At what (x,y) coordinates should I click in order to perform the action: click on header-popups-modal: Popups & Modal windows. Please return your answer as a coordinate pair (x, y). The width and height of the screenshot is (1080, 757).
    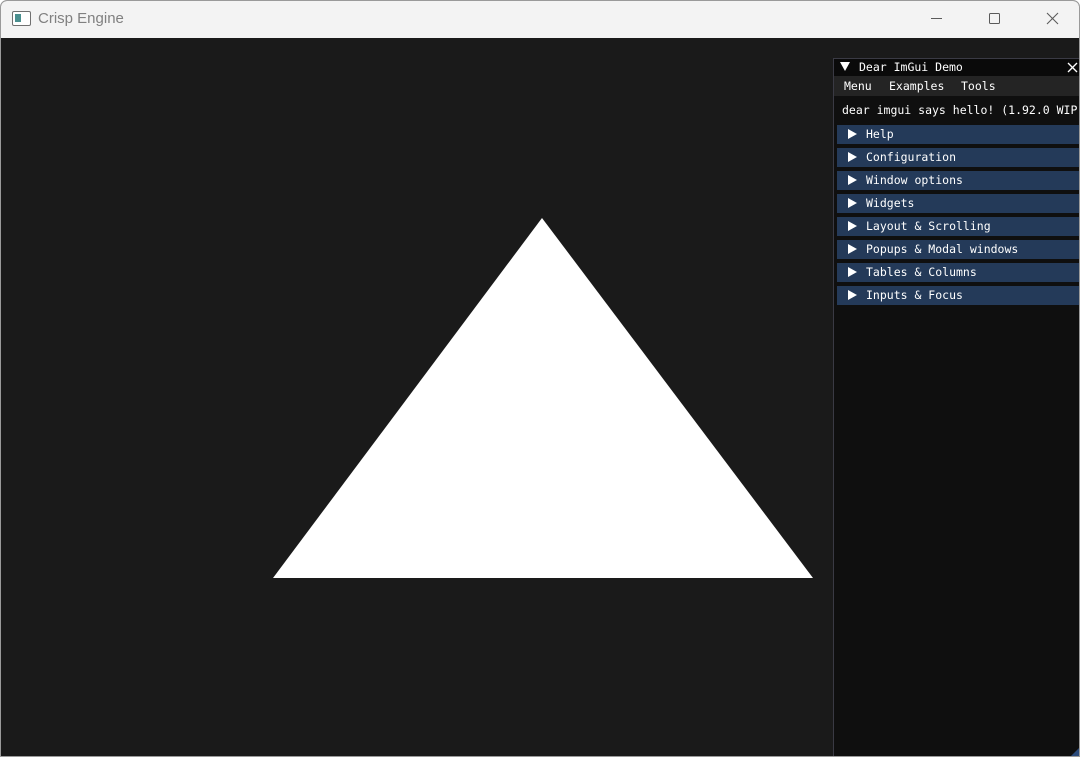
    Looking at the image, I should click on (958, 249).